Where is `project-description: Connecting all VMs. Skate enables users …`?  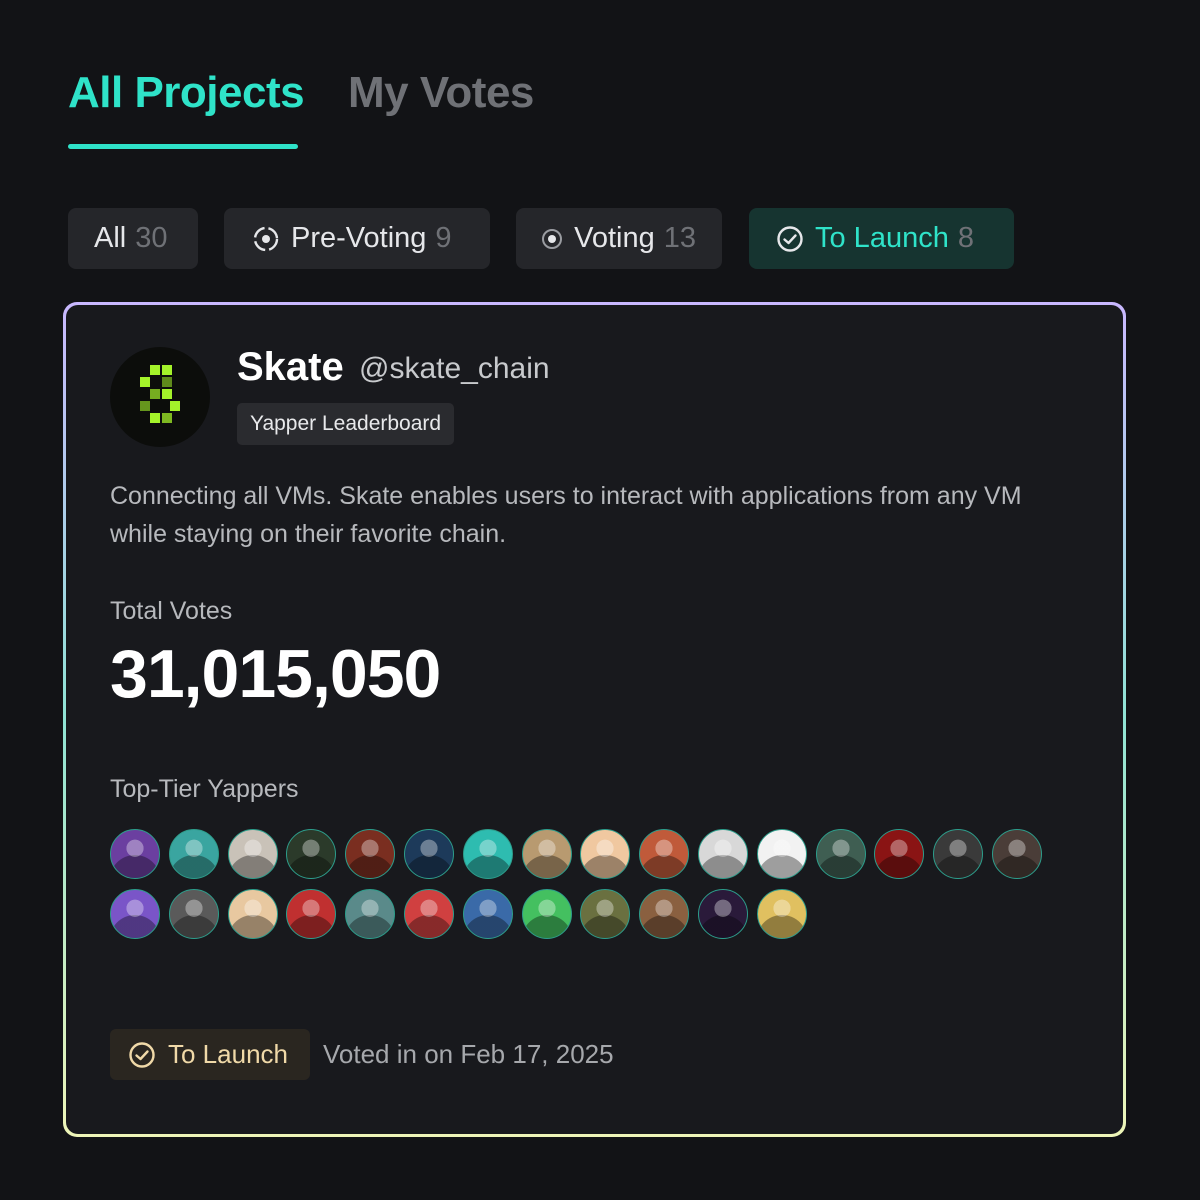
project-description: Connecting all VMs. Skate enables users … is located at coordinates (566, 515).